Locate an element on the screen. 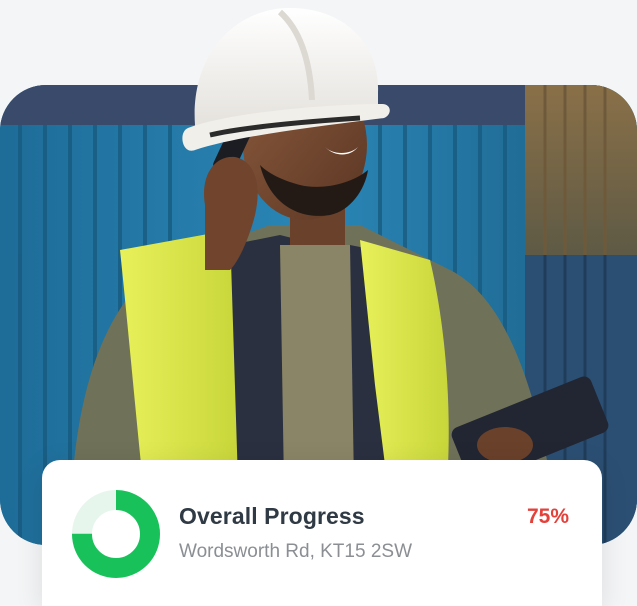  progress-percent: 75% is located at coordinates (547, 516).